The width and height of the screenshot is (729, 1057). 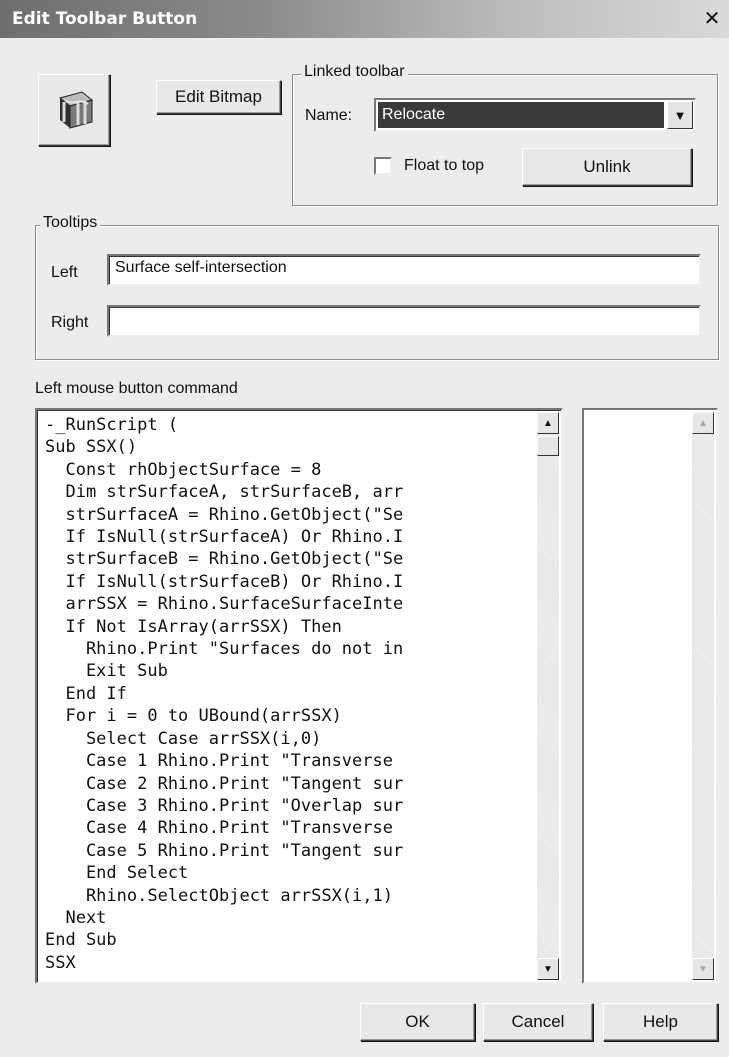 What do you see at coordinates (383, 166) in the screenshot?
I see `float-to-top-checkbox` at bounding box center [383, 166].